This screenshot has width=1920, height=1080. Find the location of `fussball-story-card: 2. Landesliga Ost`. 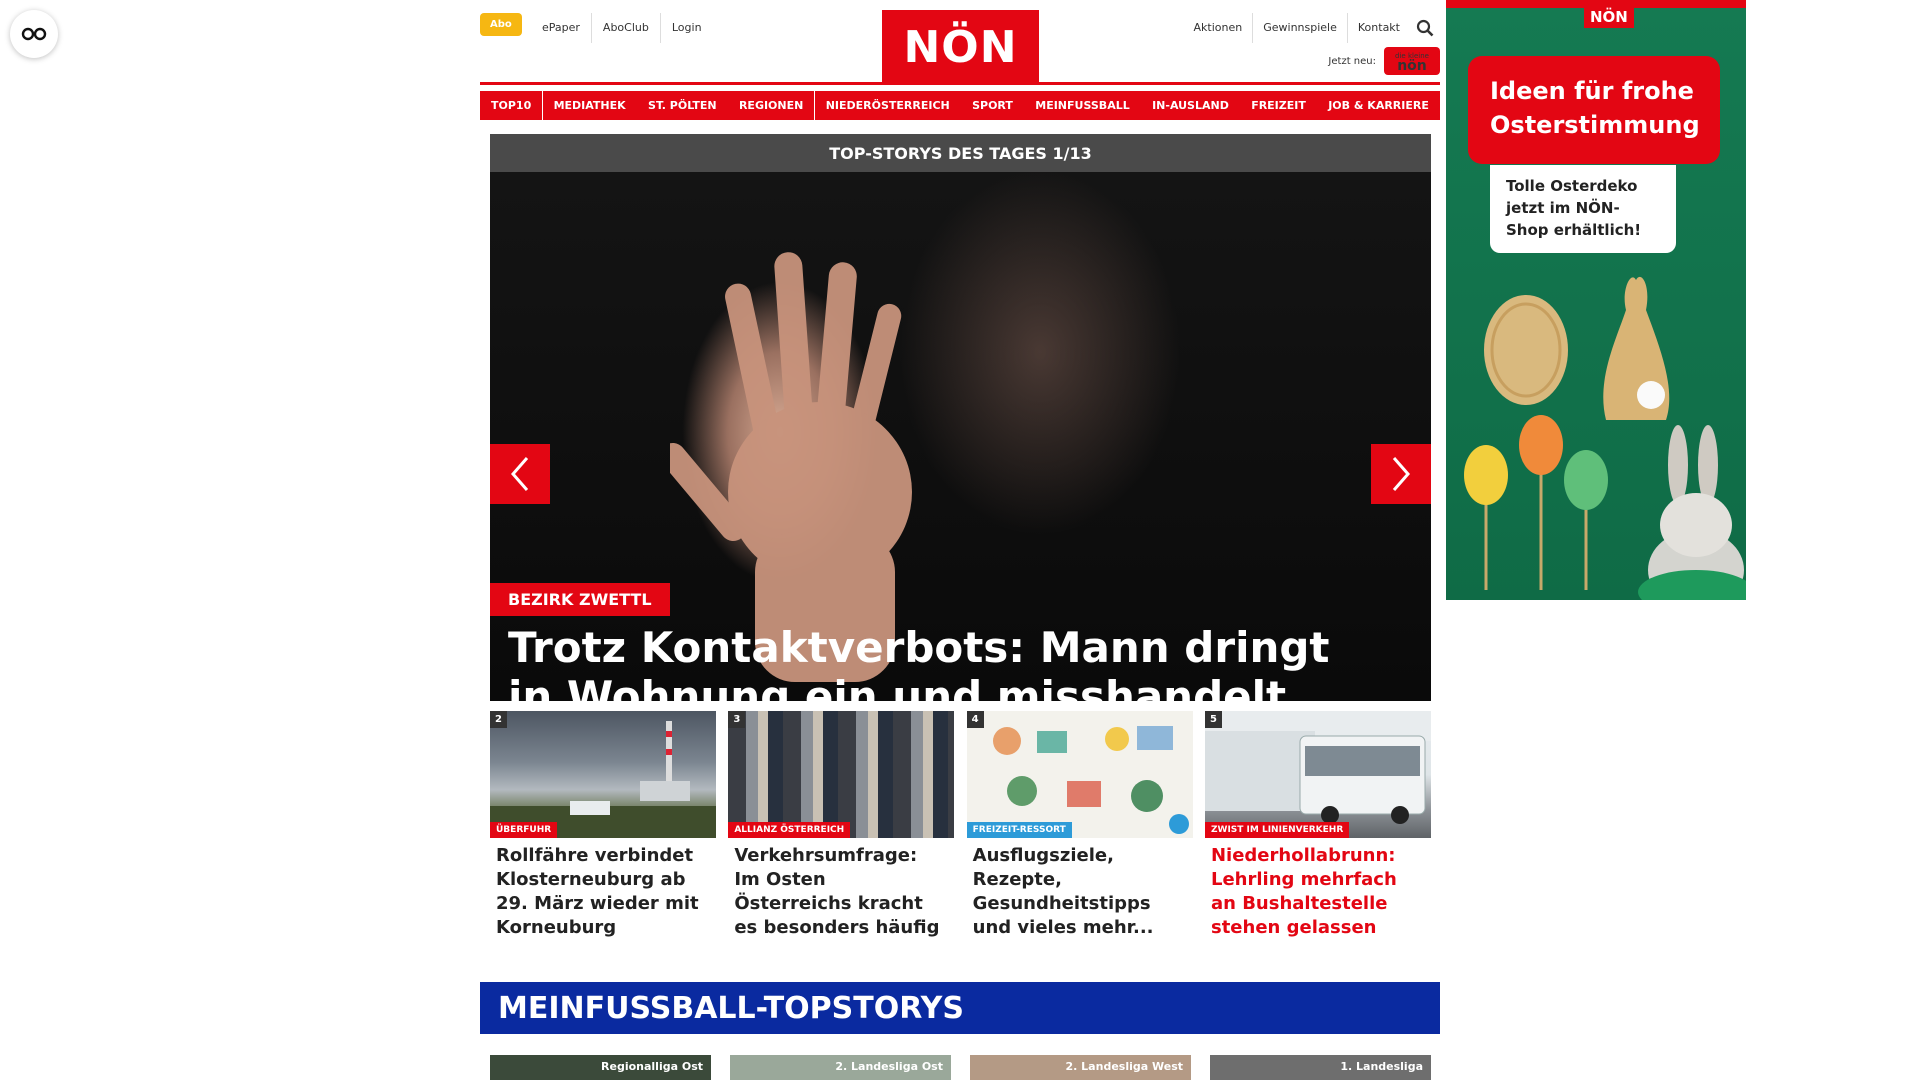

fussball-story-card: 2. Landesliga Ost is located at coordinates (840, 1067).